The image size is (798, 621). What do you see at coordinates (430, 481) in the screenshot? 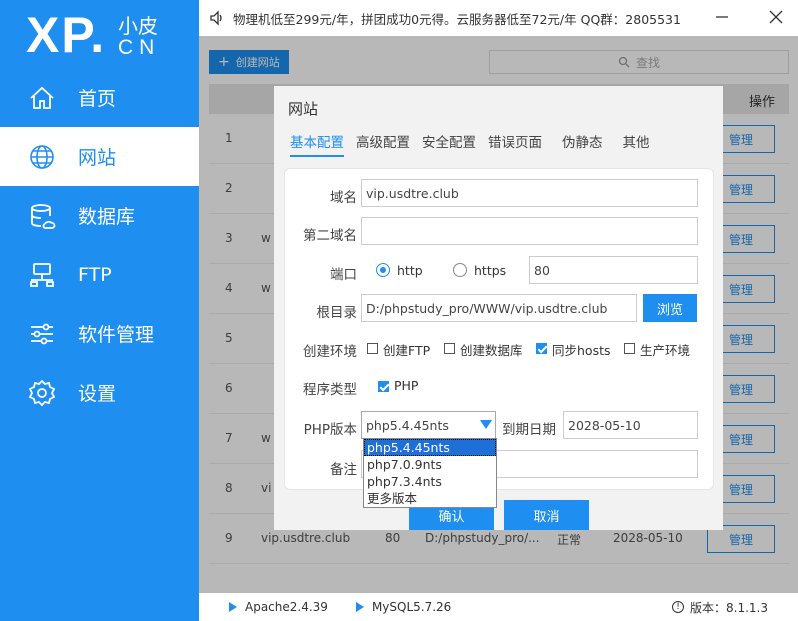
I see `php-option: php7.3.4nts` at bounding box center [430, 481].